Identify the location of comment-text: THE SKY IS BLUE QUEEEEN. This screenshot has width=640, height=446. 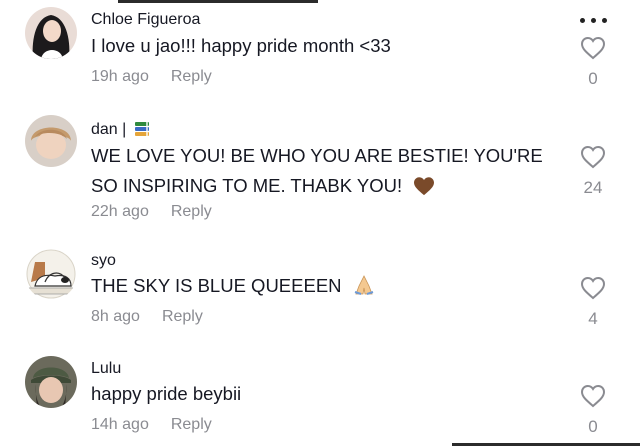
(326, 286).